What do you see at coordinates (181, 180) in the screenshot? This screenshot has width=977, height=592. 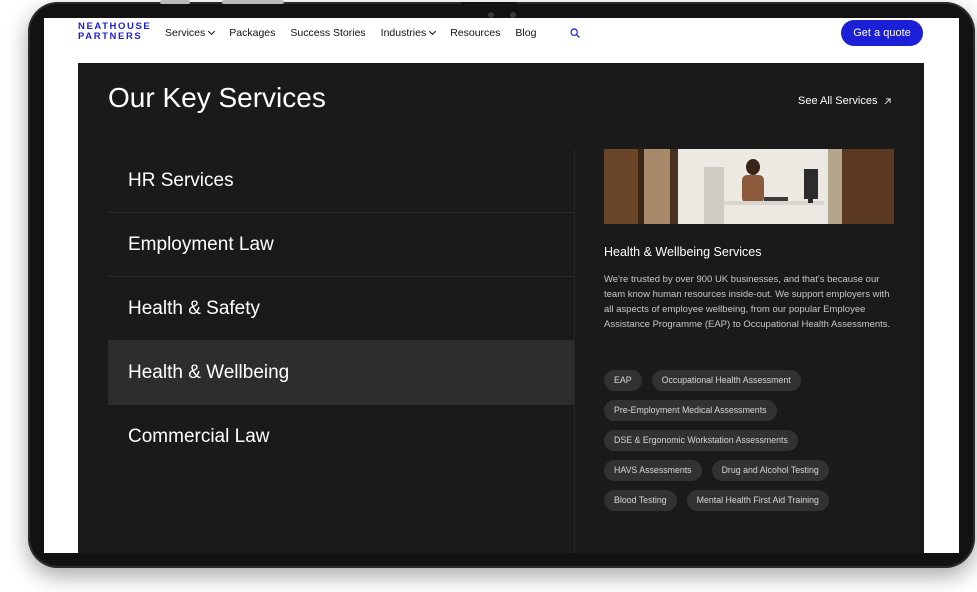 I see `service-label: HR Services` at bounding box center [181, 180].